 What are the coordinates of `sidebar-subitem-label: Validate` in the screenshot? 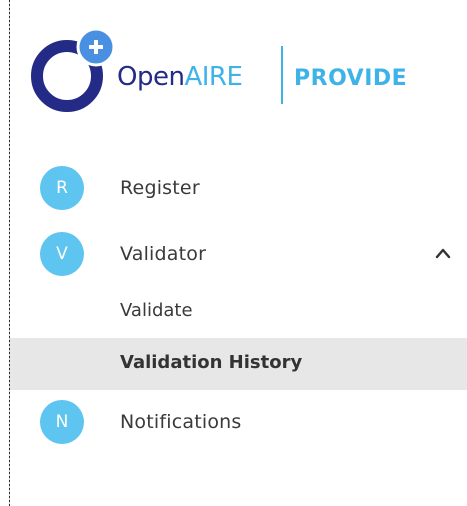 It's located at (156, 310).